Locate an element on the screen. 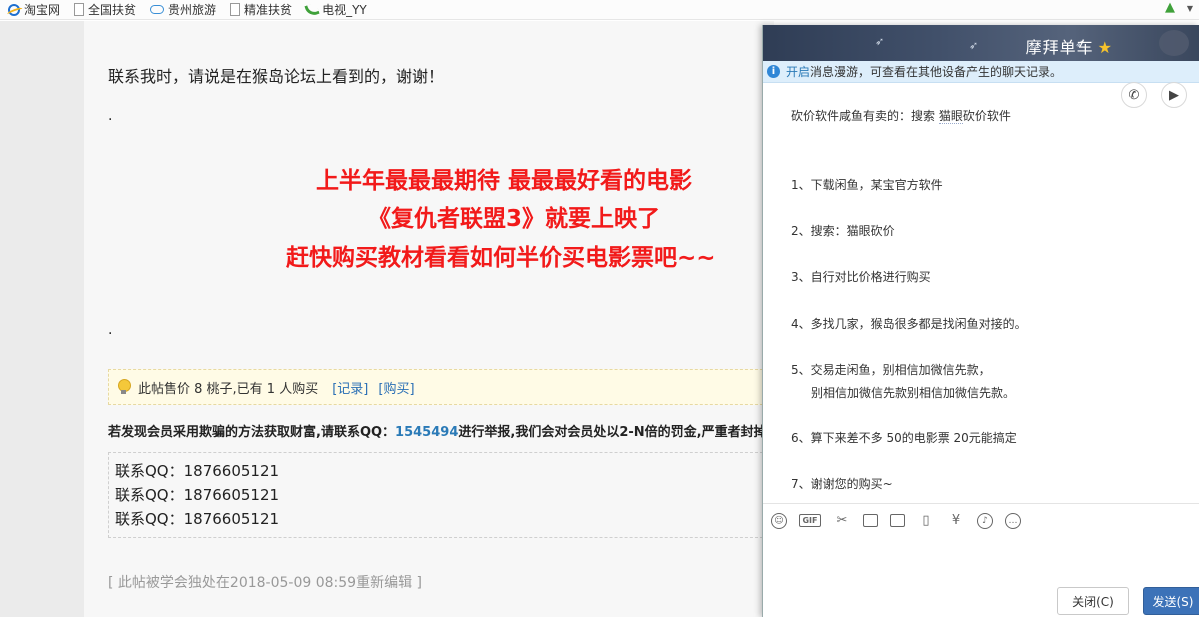 The width and height of the screenshot is (1199, 617). bookmarks-bar: 淘宝网 全国扶贫 贵州旅游 精准扶贫 电视_YY ▲ ▼ is located at coordinates (599, 10).